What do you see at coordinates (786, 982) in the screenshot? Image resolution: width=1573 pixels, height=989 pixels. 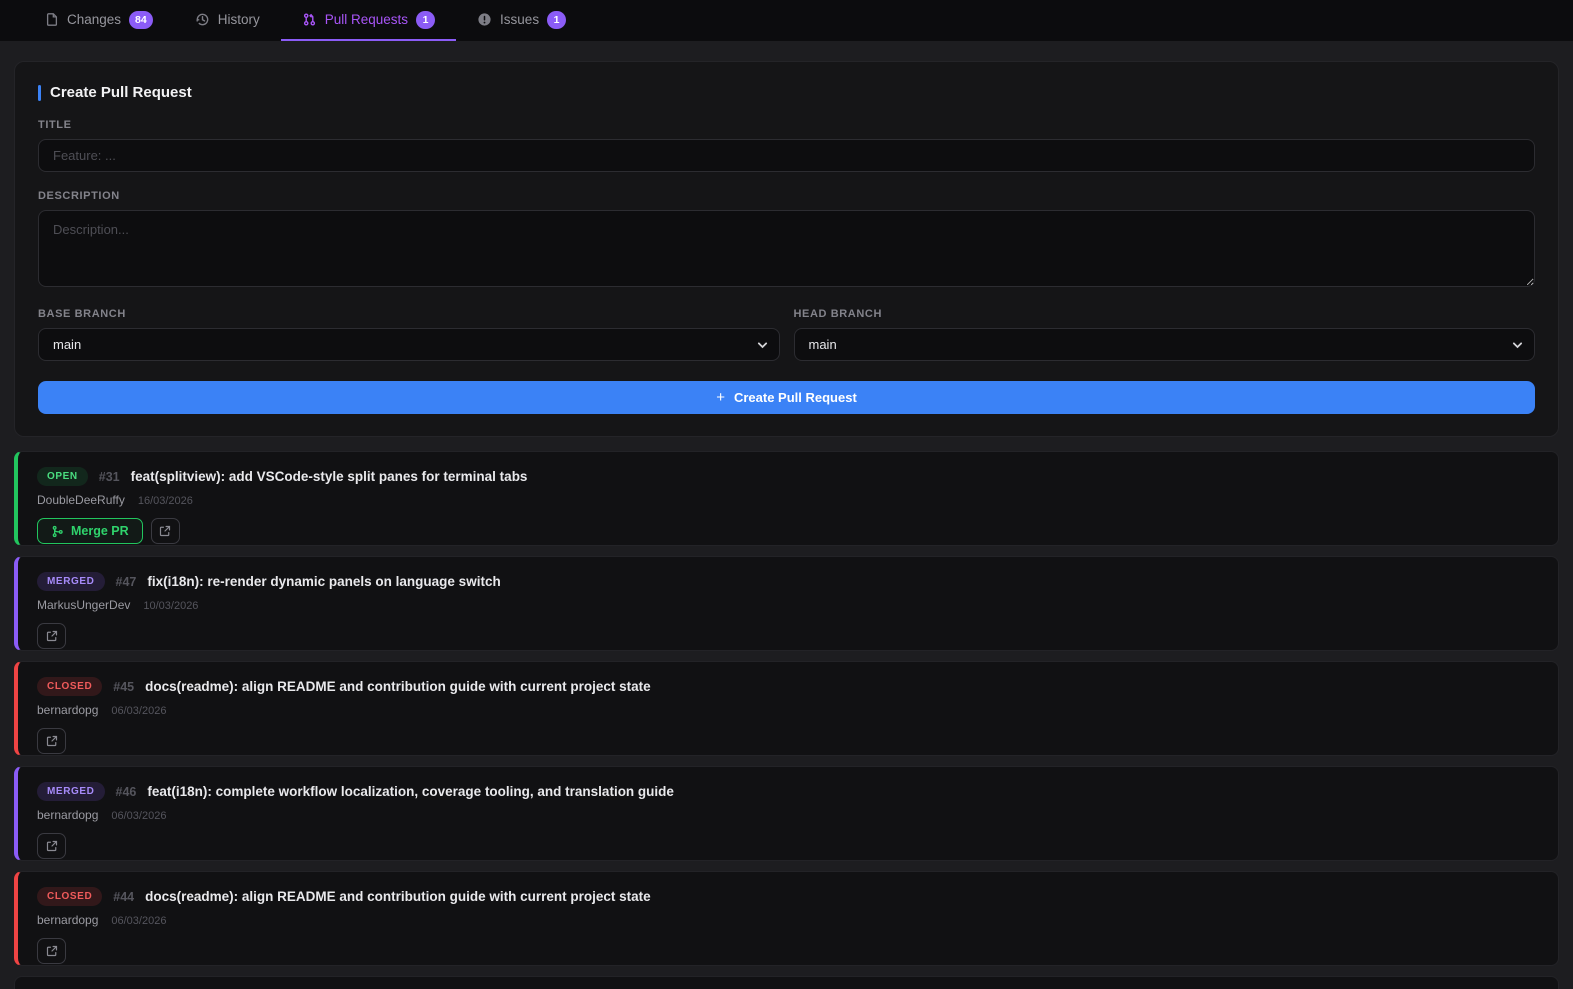 I see `partial-card` at bounding box center [786, 982].